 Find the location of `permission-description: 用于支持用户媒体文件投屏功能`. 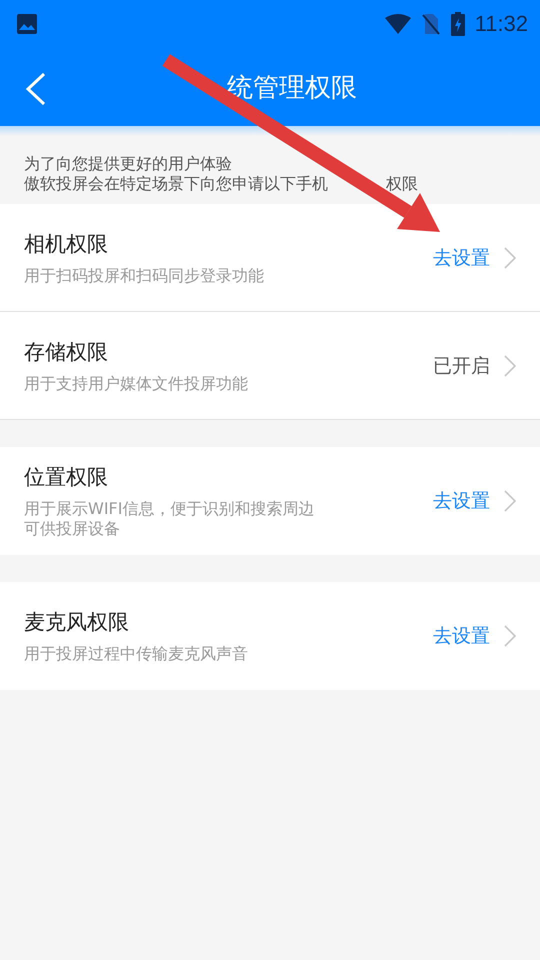

permission-description: 用于支持用户媒体文件投屏功能 is located at coordinates (136, 384).